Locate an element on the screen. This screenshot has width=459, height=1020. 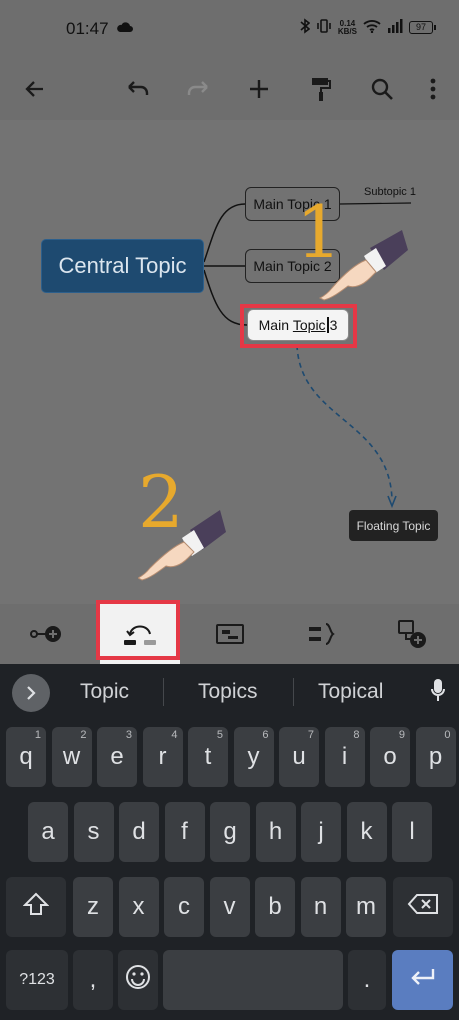
backspace-icon is located at coordinates (423, 907).